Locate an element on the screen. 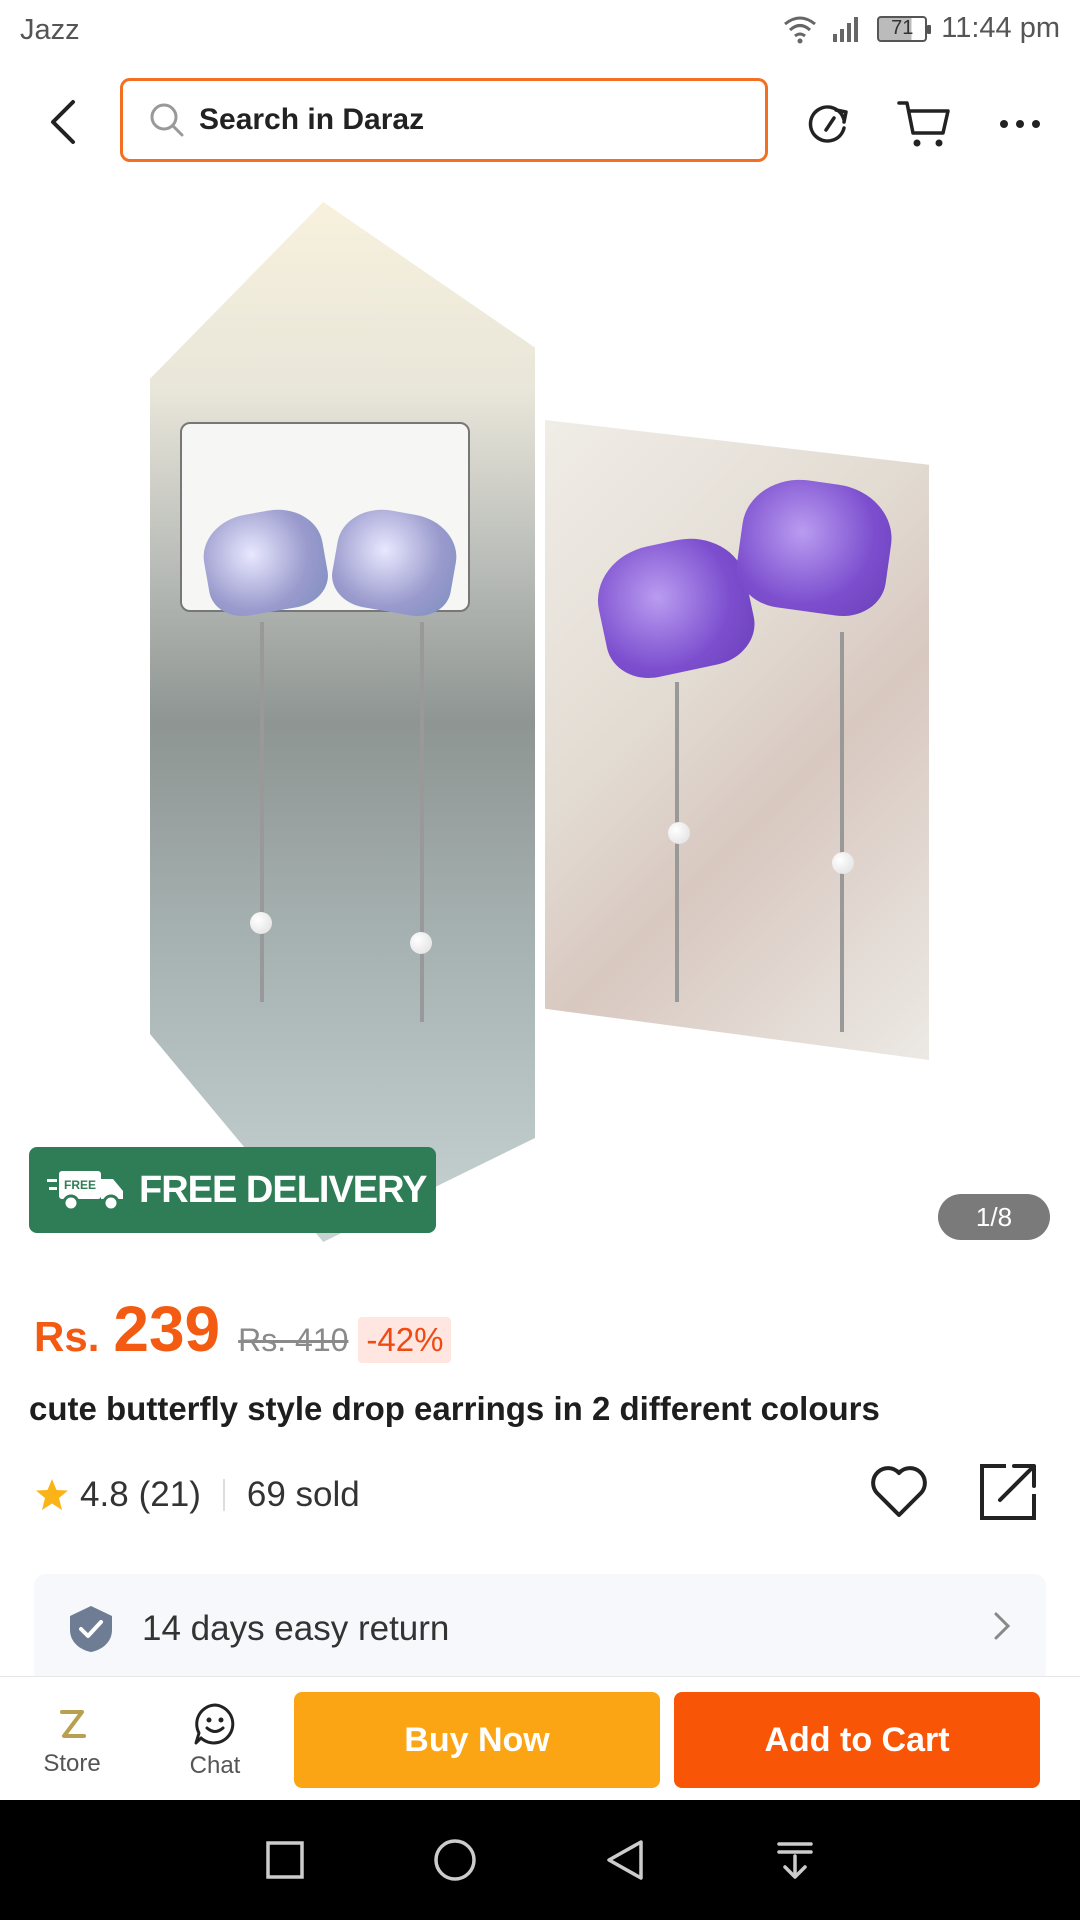  cart-icon is located at coordinates (923, 124).